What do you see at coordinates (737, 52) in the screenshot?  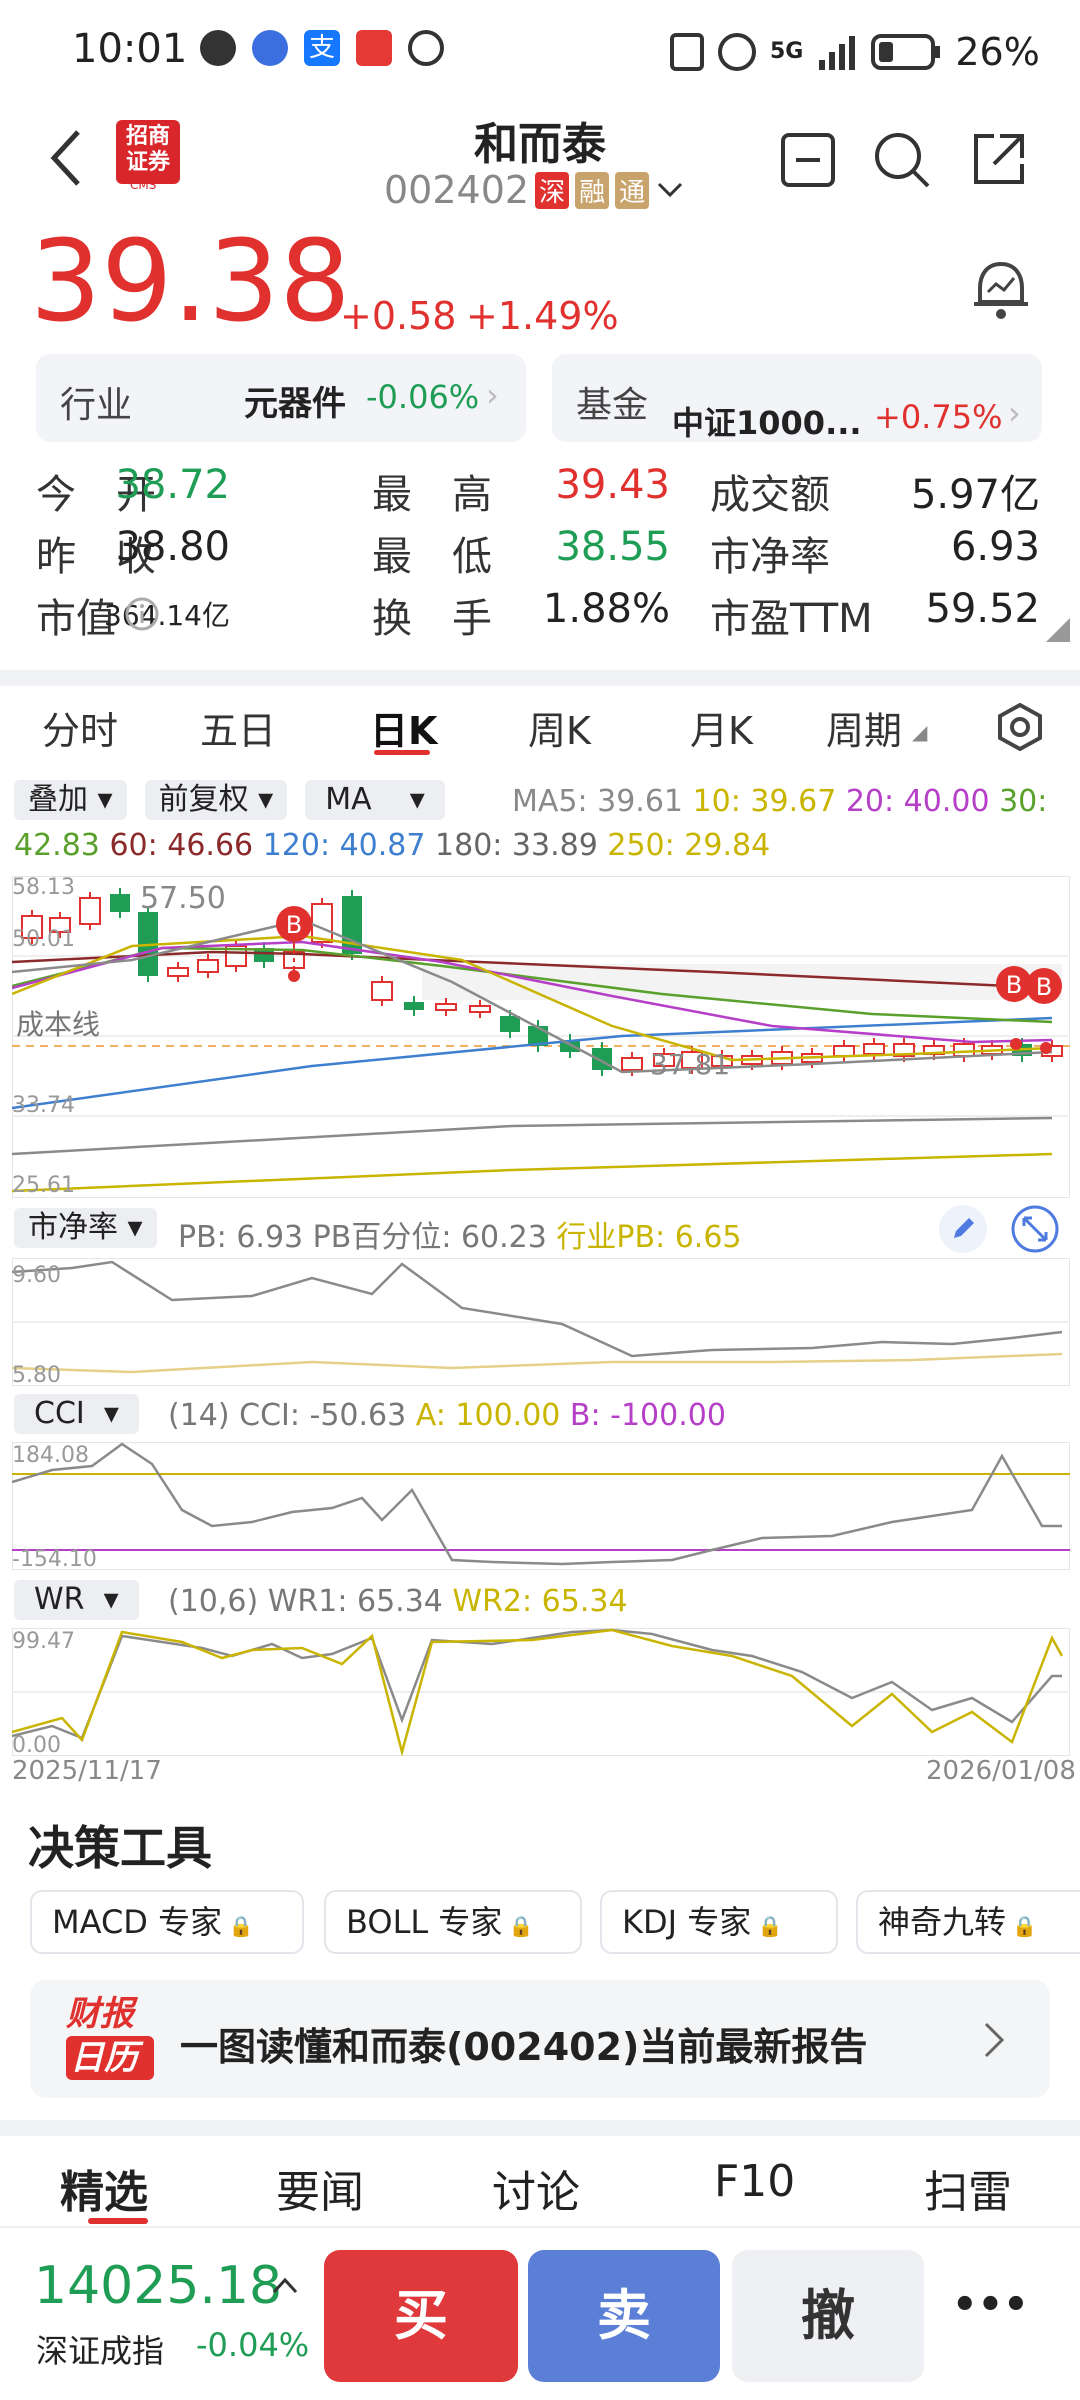 I see `alarm-icon` at bounding box center [737, 52].